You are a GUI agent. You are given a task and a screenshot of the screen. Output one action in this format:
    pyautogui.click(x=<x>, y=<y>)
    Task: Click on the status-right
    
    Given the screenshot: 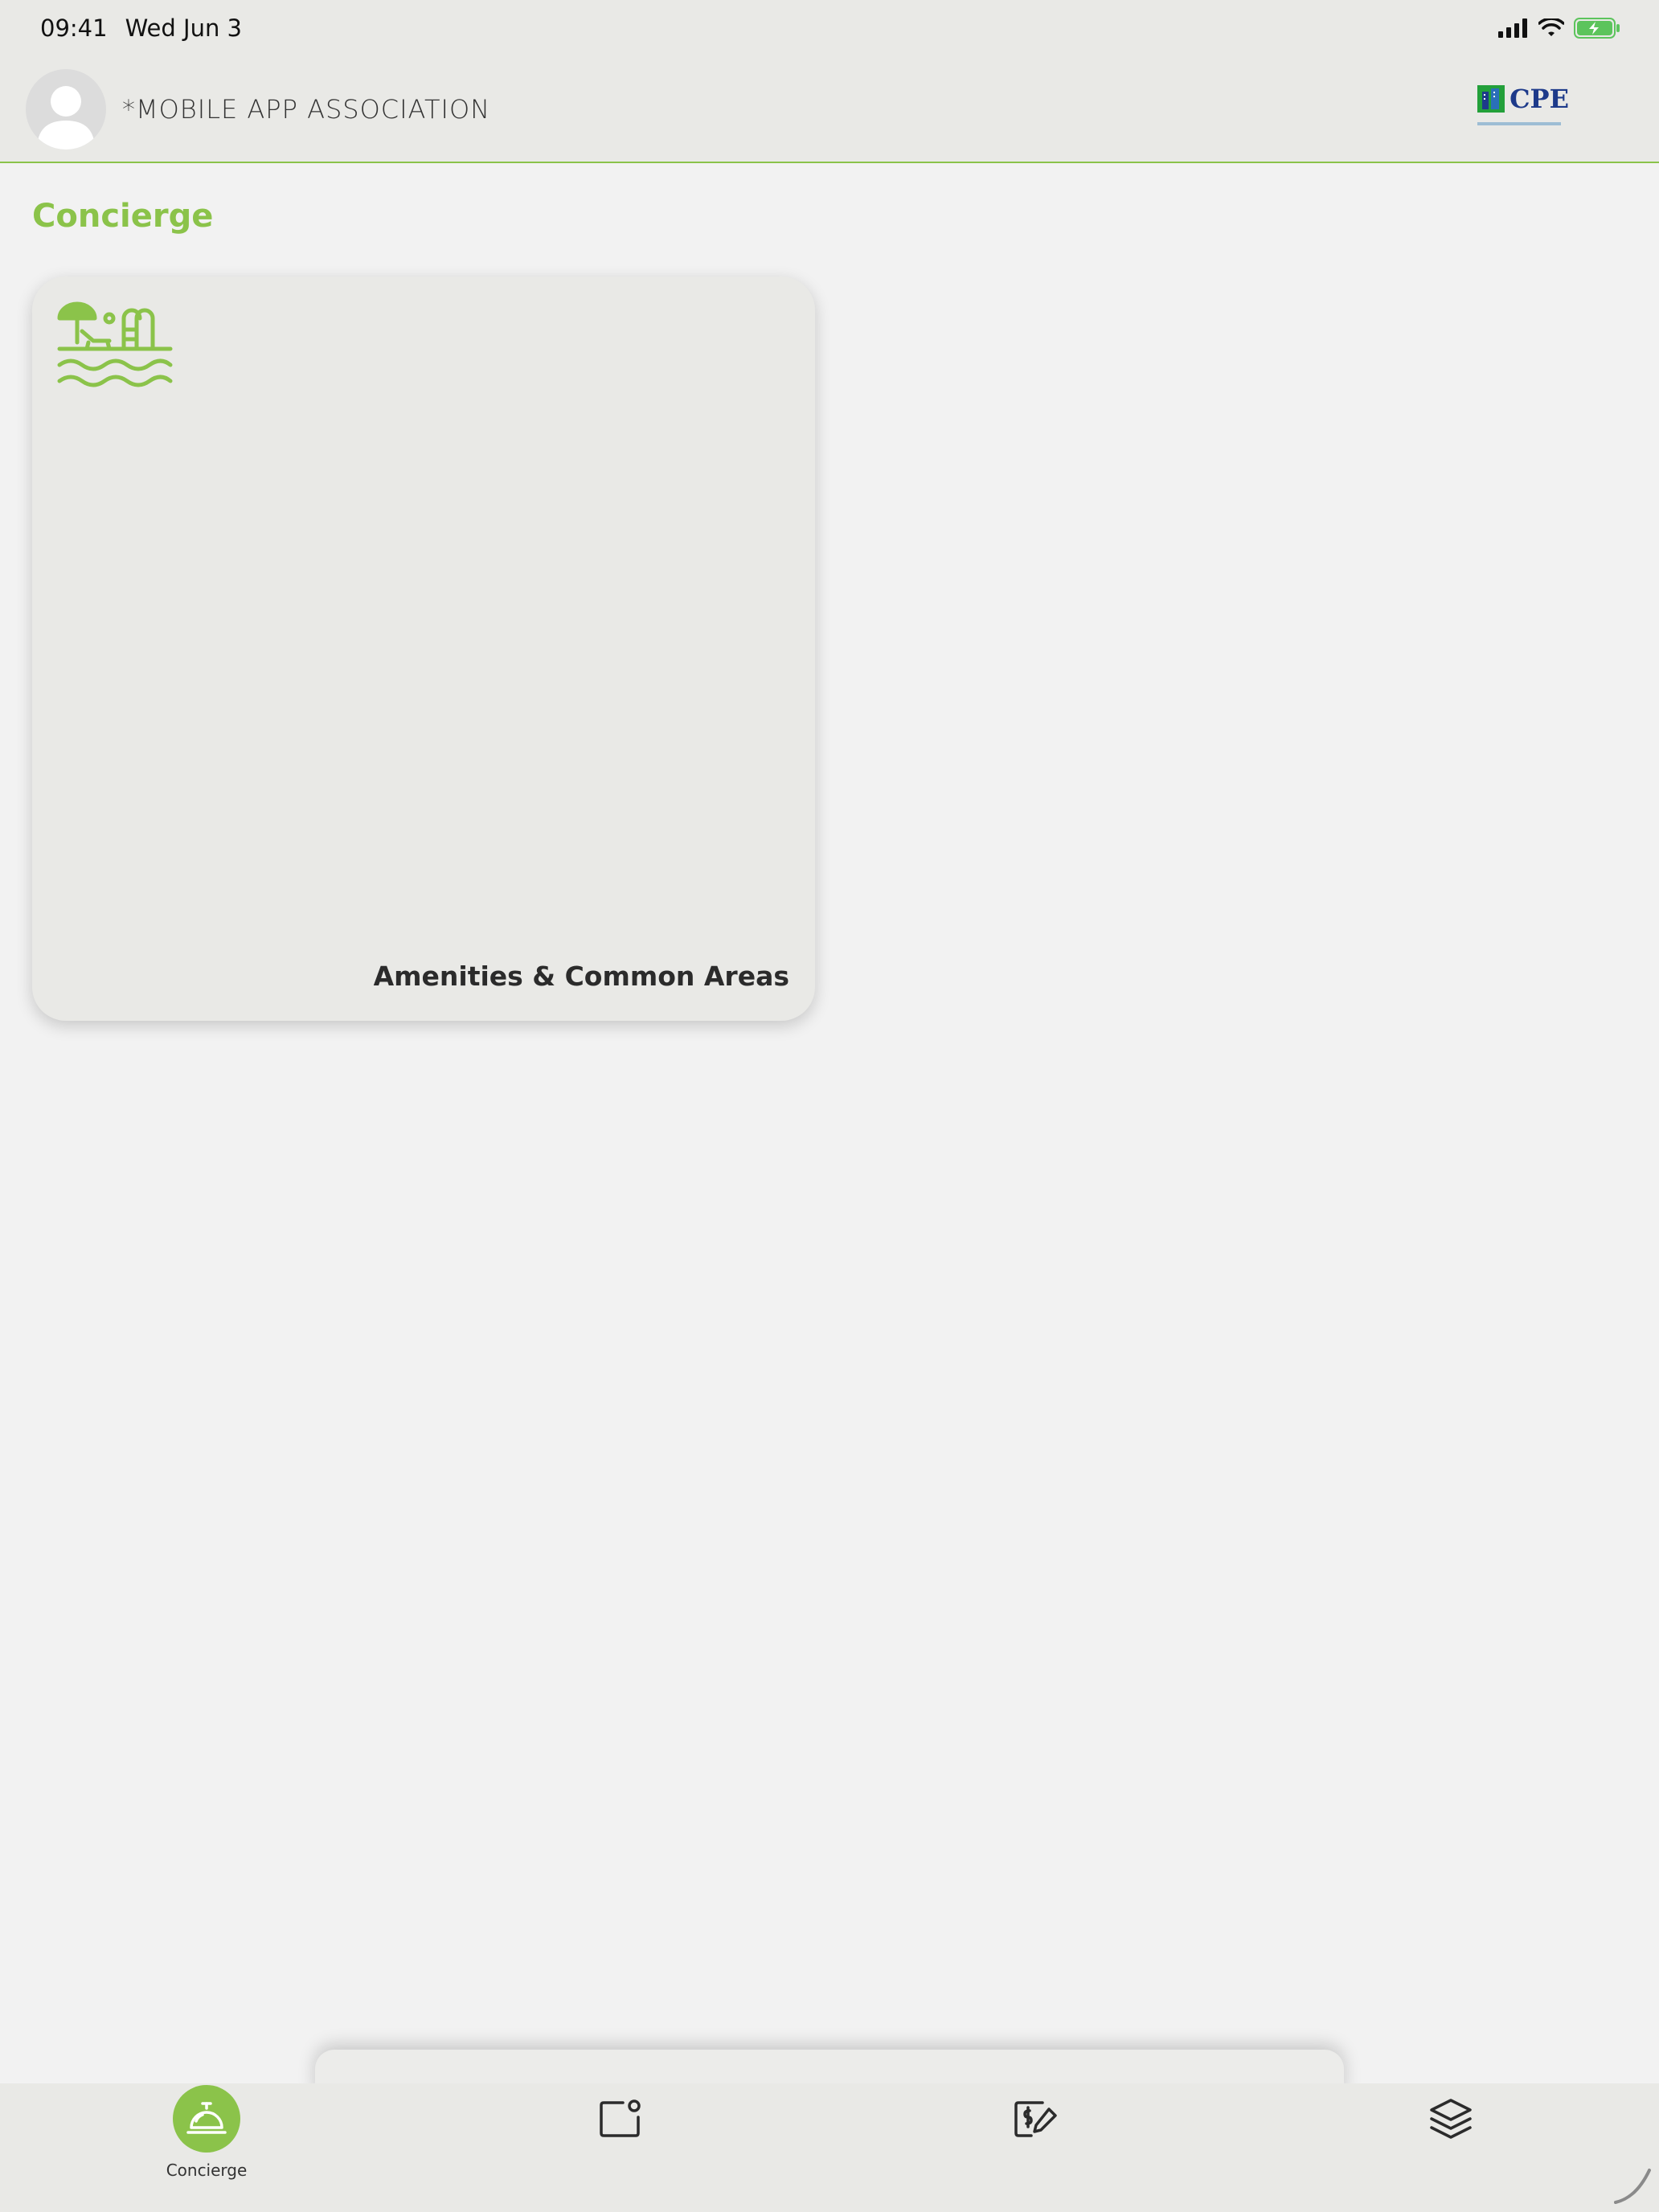 What is the action you would take?
    pyautogui.click(x=1559, y=28)
    